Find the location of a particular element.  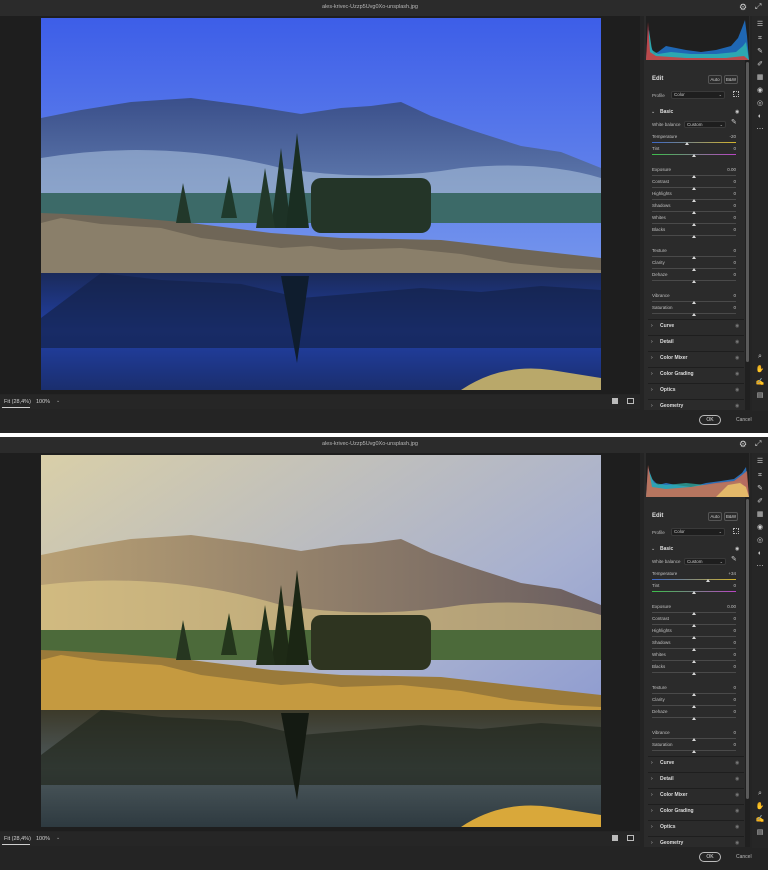

zoom-level: 100% is located at coordinates (43, 402).